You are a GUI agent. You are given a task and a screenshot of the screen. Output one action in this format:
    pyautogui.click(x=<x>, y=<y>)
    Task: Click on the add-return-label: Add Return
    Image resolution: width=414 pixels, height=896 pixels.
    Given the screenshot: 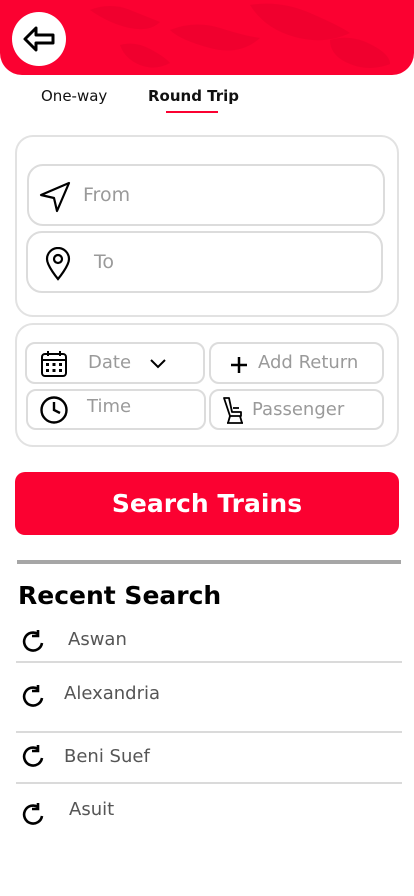 What is the action you would take?
    pyautogui.click(x=308, y=362)
    